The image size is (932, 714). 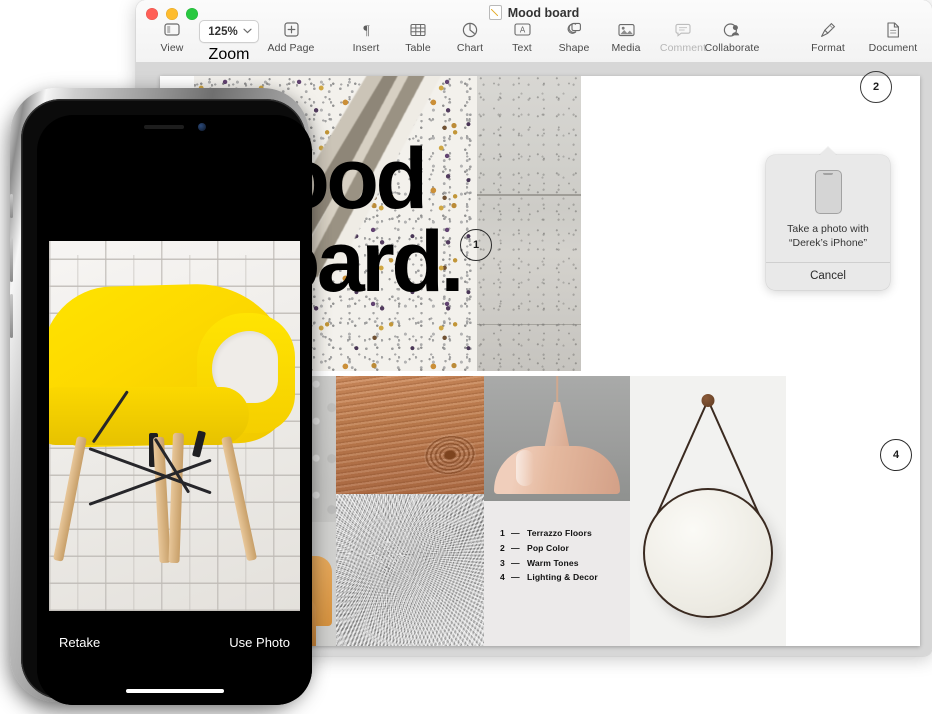 I want to click on toolbar-format-label: Format, so click(x=828, y=48).